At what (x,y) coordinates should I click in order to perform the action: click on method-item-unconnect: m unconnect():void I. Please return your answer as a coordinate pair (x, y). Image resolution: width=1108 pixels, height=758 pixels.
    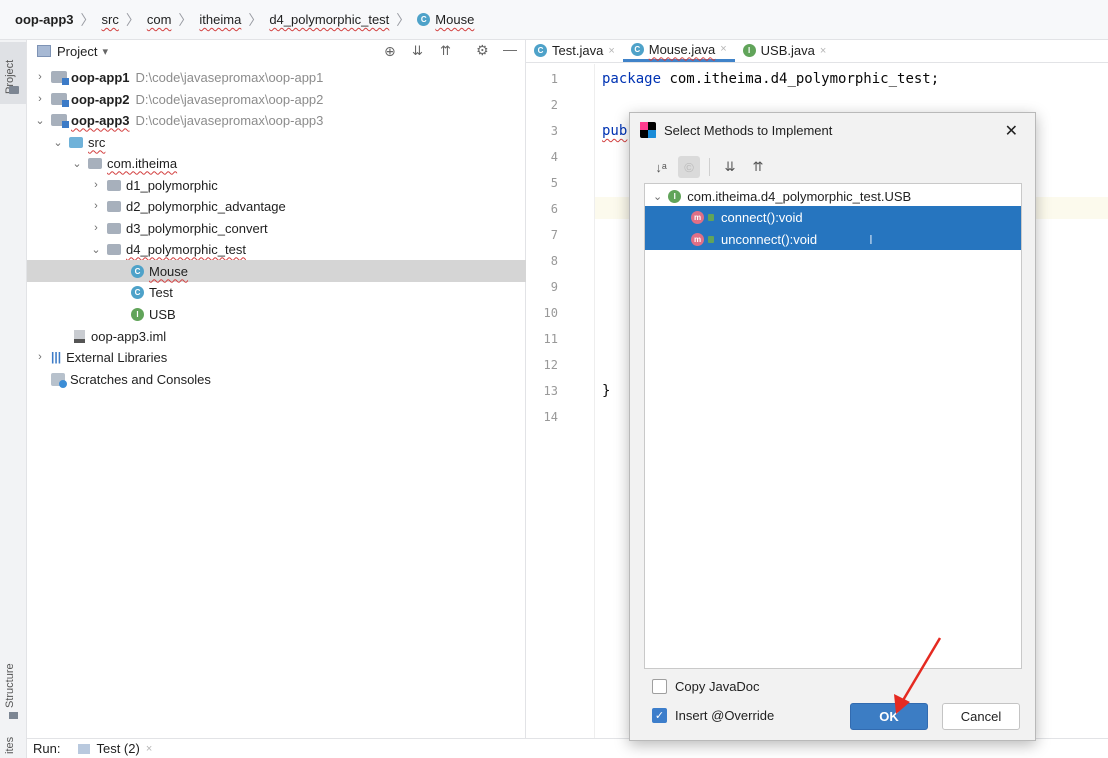
    Looking at the image, I should click on (833, 239).